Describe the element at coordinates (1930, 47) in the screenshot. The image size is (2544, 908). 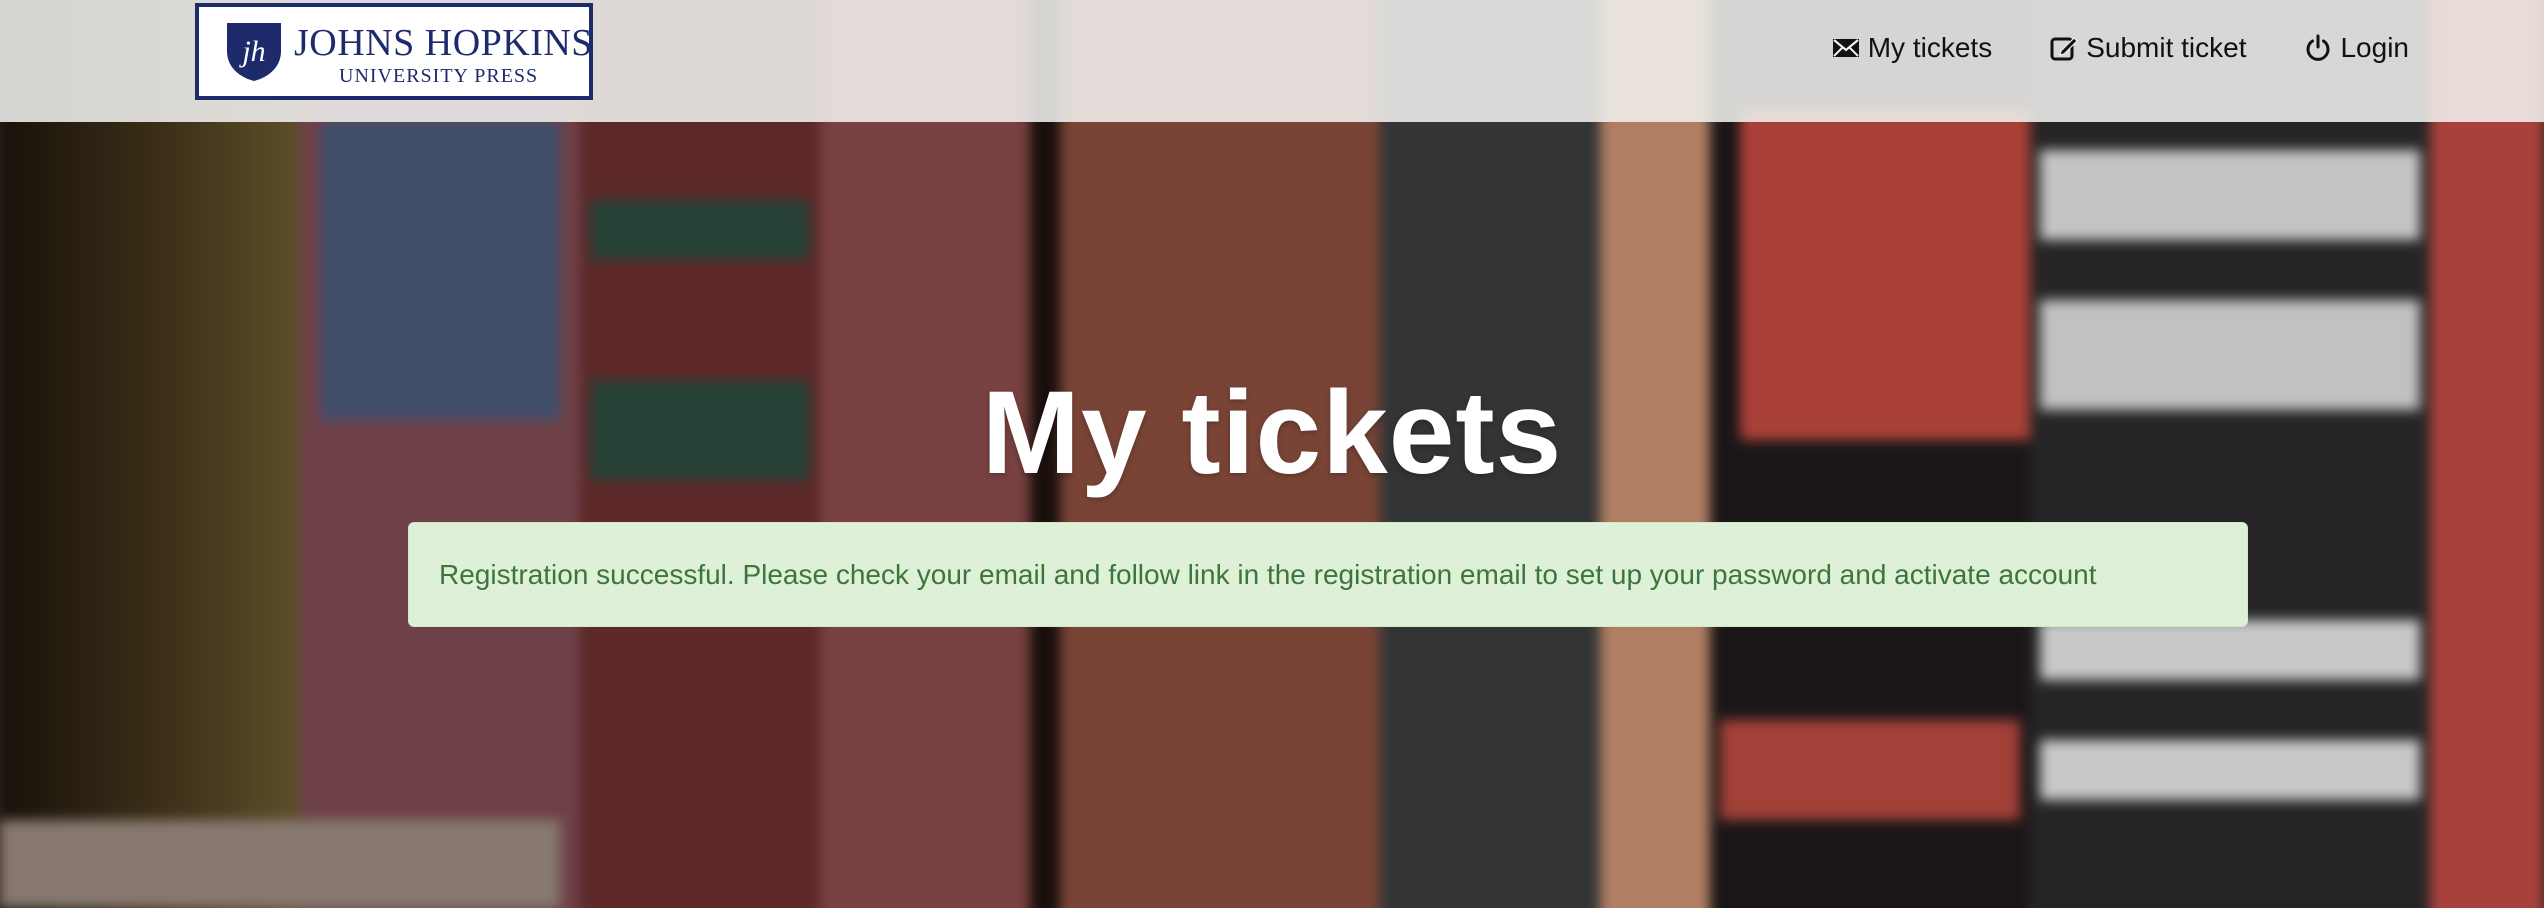
I see `nav-my-tickets-label: My tickets` at that location.